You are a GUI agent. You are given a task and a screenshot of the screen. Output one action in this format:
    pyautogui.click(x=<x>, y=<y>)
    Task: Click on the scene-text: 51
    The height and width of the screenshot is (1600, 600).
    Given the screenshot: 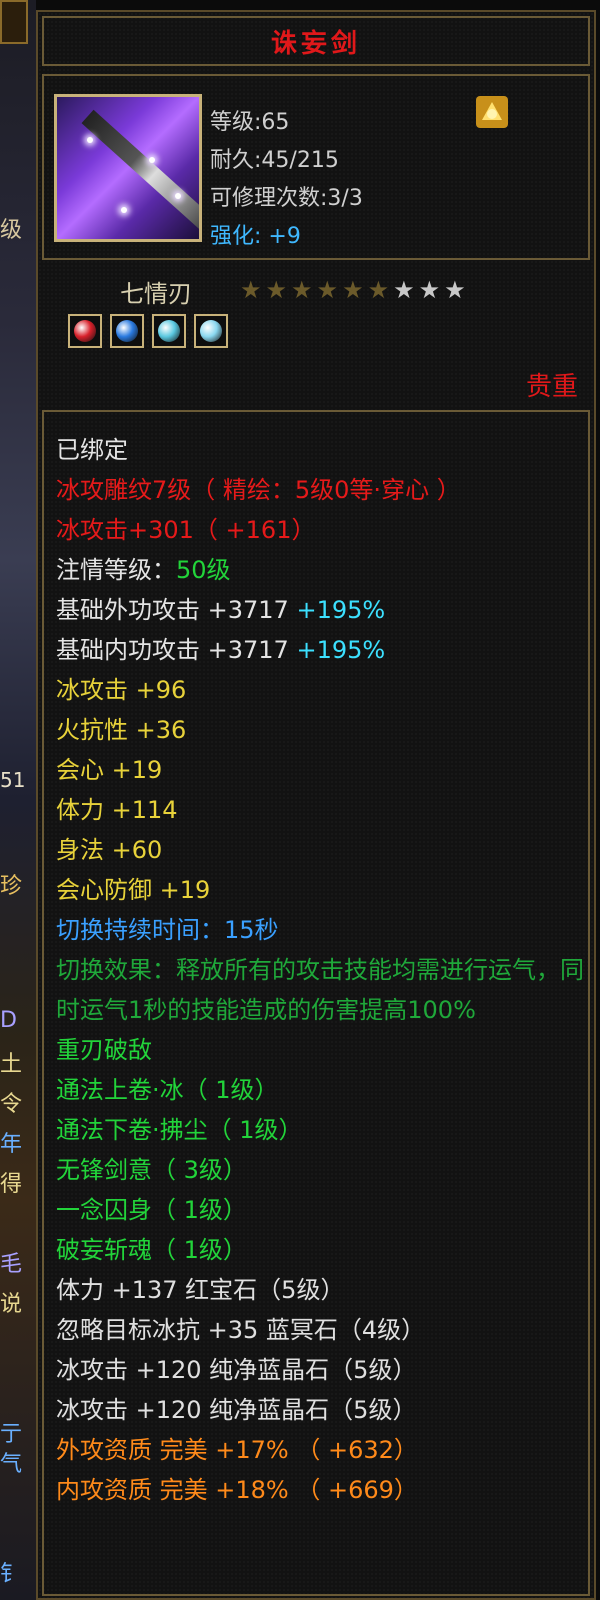 What is the action you would take?
    pyautogui.click(x=13, y=780)
    